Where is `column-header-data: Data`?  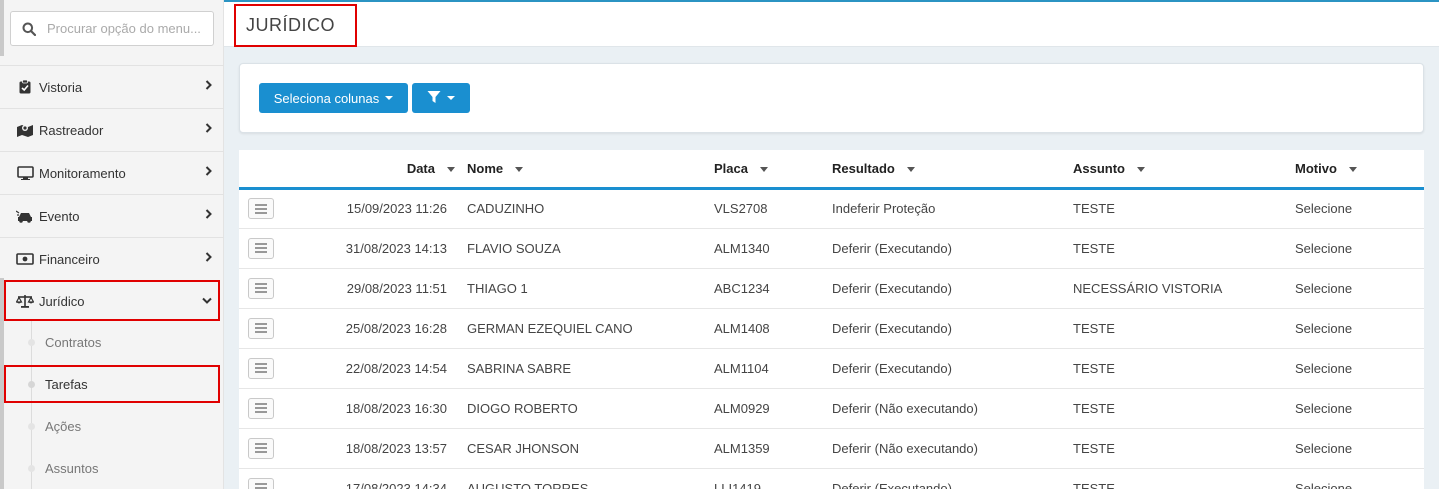
column-header-data: Data is located at coordinates (378, 170).